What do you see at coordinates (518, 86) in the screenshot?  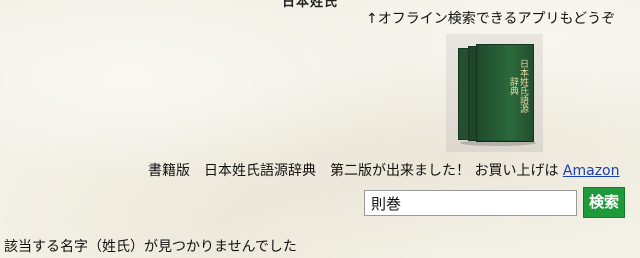 I see `book-cover-title: 日本姓氏語源辞典` at bounding box center [518, 86].